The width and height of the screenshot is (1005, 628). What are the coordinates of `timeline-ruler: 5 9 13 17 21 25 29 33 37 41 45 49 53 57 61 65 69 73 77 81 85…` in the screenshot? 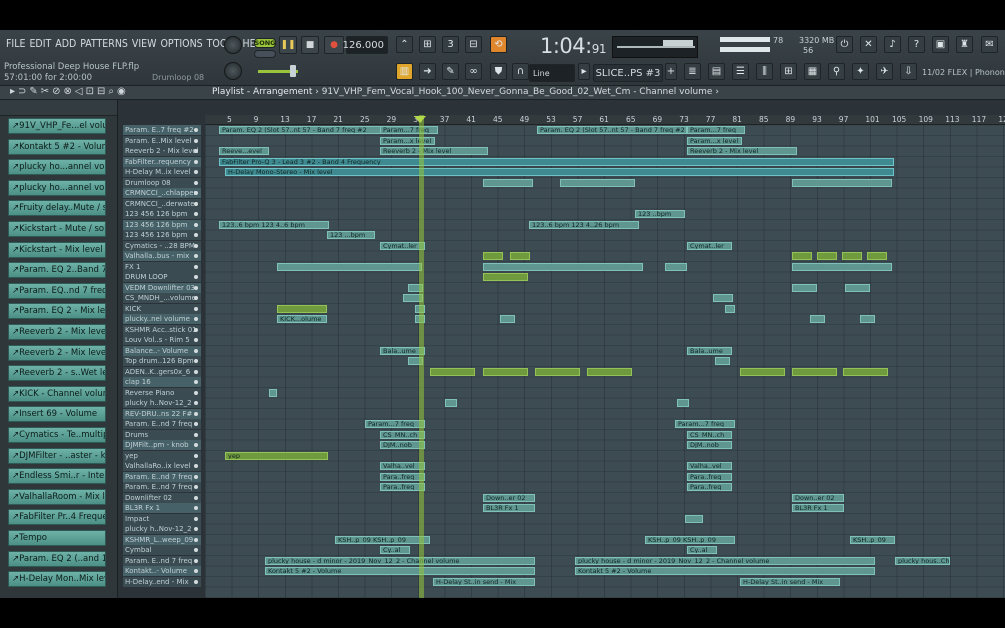 It's located at (605, 120).